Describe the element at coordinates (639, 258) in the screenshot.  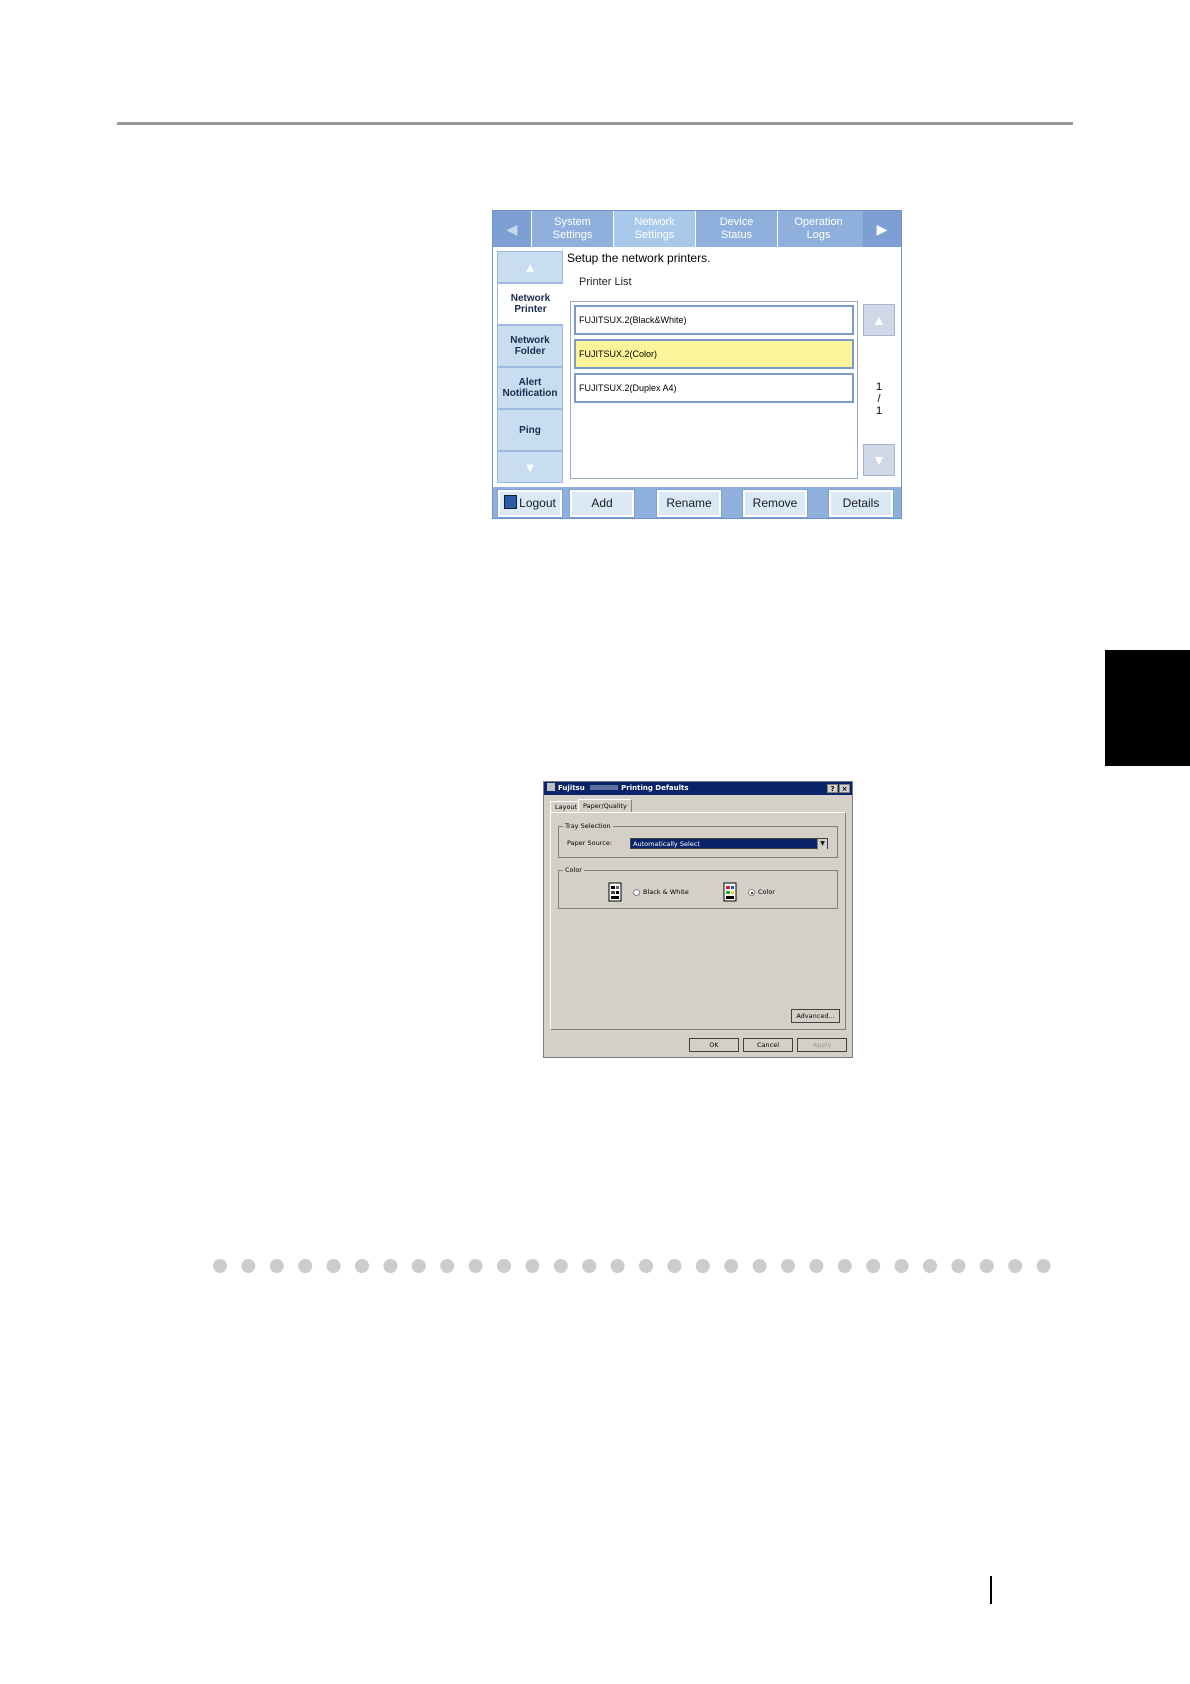
I see `instruction-text: Setup the network printers.` at that location.